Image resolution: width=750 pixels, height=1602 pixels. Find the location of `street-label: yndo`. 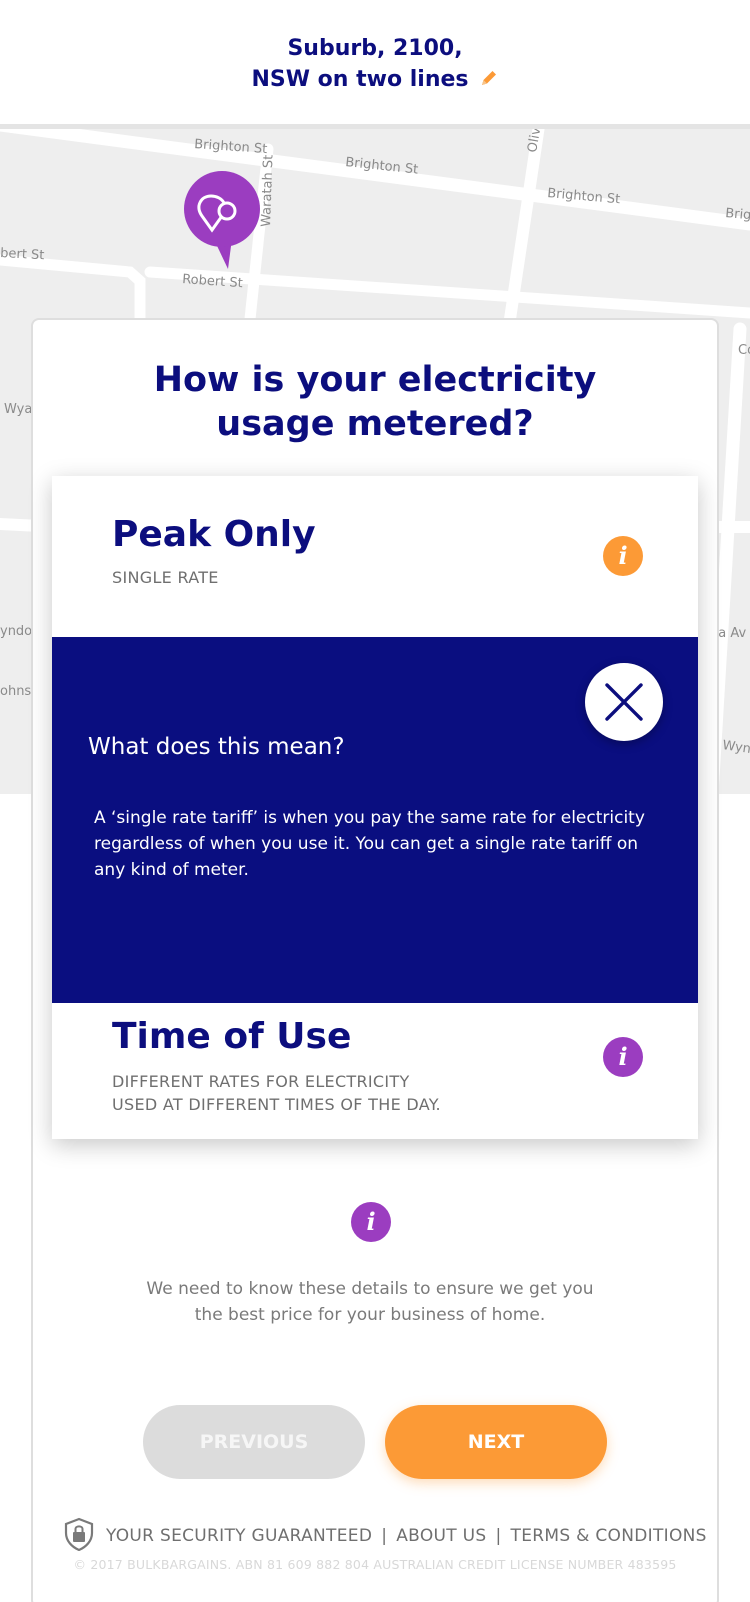

street-label: yndo is located at coordinates (16, 631).